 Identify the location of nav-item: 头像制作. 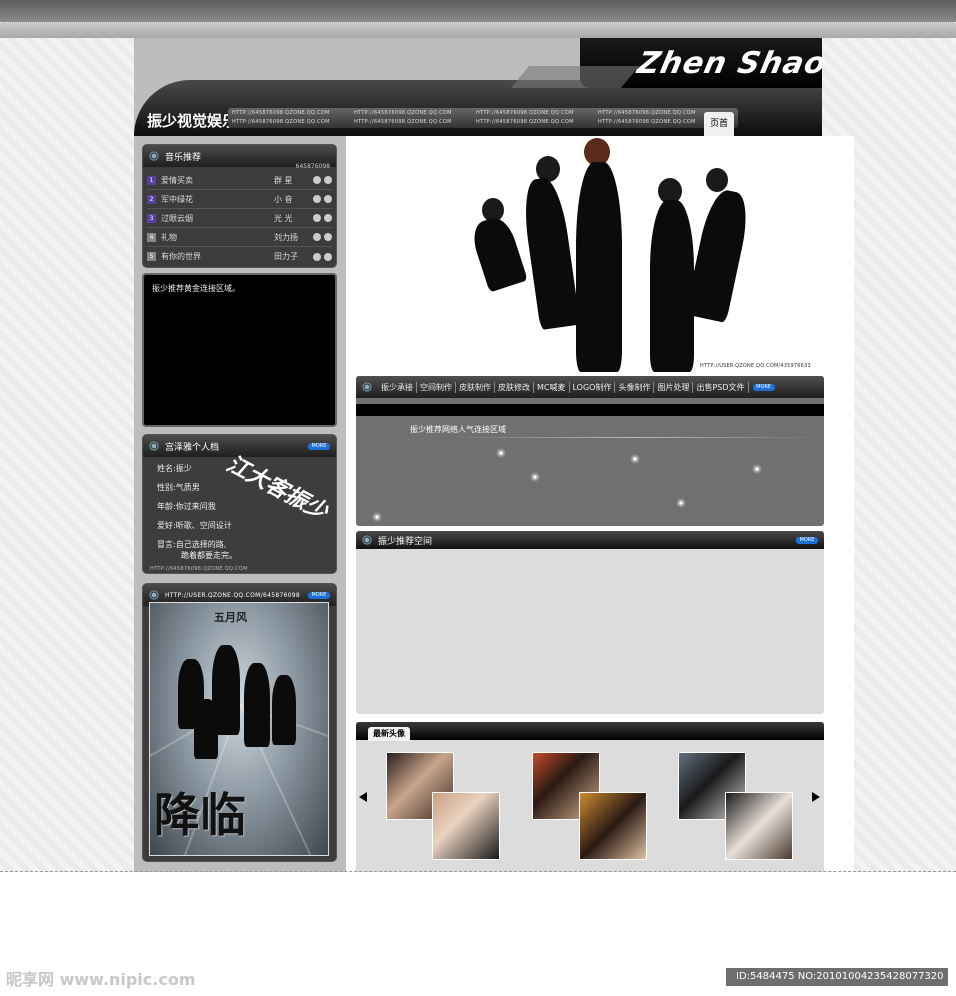
(635, 387).